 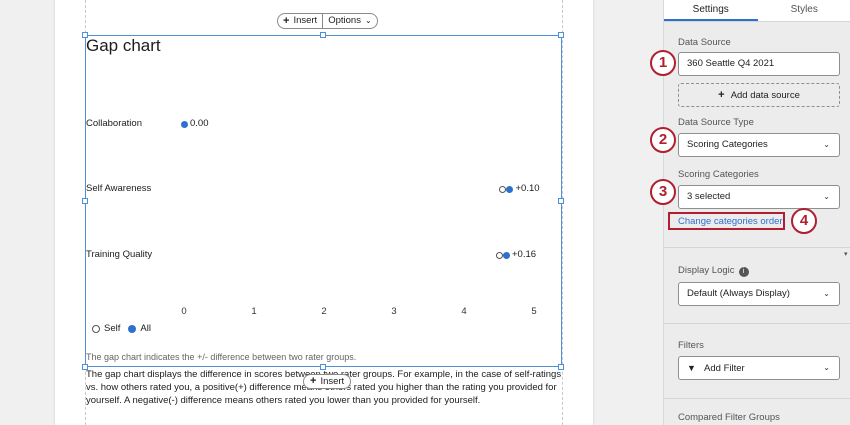 What do you see at coordinates (114, 123) in the screenshot?
I see `category-label: Collaboration` at bounding box center [114, 123].